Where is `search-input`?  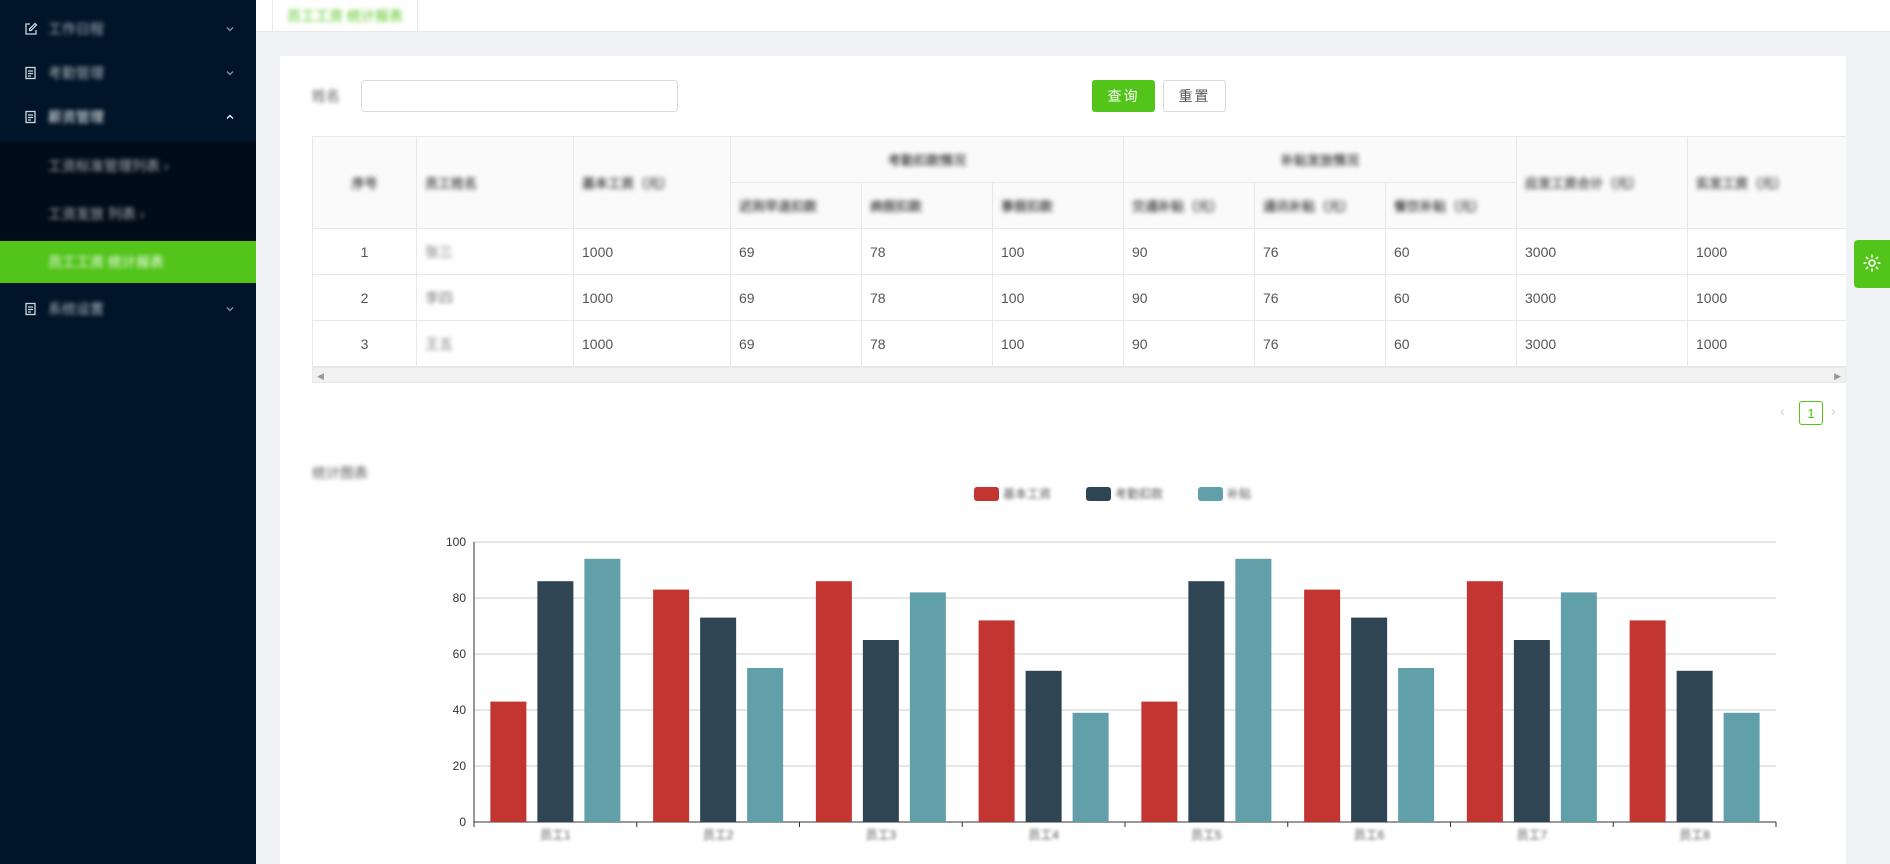 search-input is located at coordinates (519, 96).